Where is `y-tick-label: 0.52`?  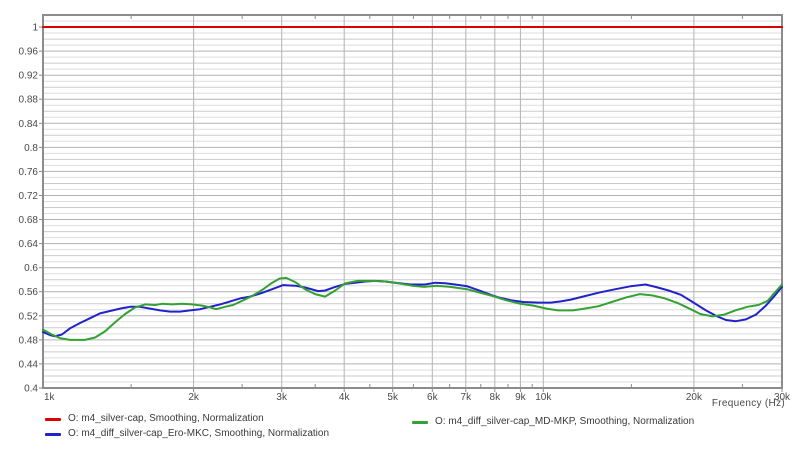 y-tick-label: 0.52 is located at coordinates (29, 316).